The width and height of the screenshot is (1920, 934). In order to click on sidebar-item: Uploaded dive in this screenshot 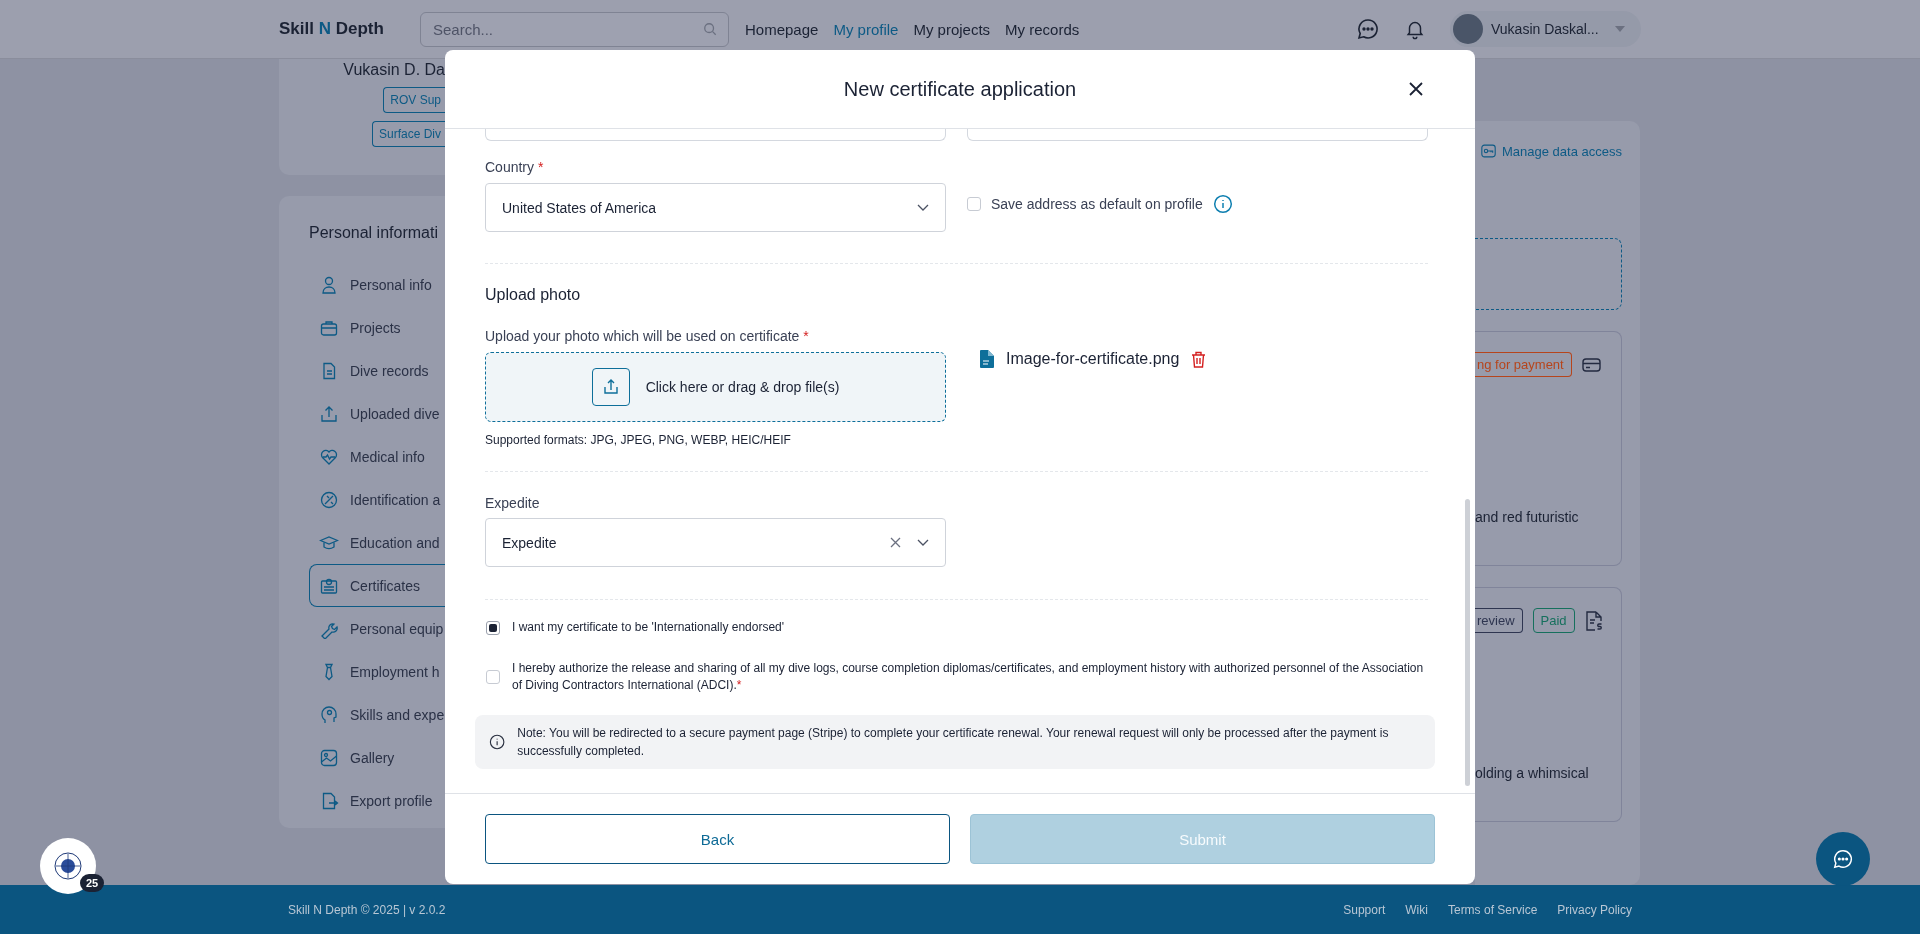, I will do `click(377, 413)`.